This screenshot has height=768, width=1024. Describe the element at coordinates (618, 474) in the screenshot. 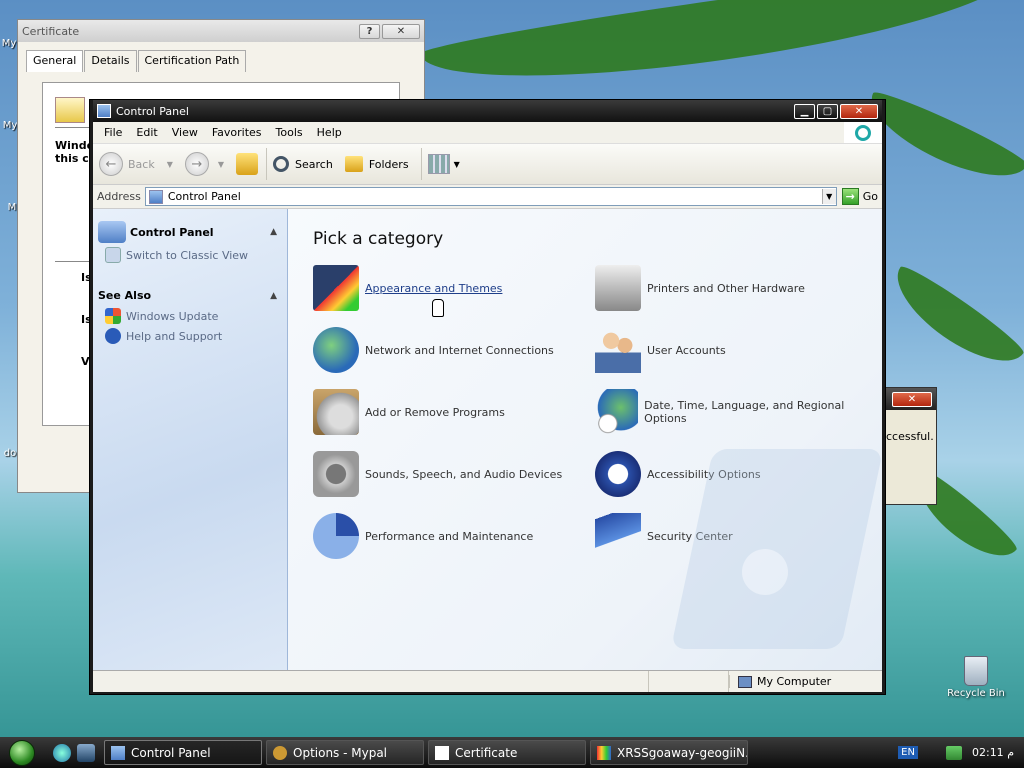

I see `accessibility-icon` at that location.